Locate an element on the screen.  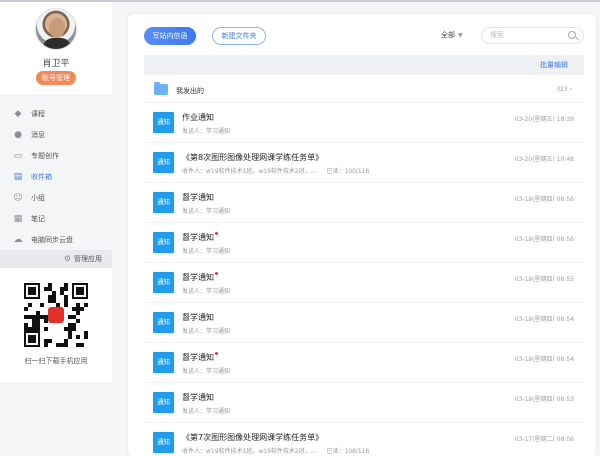
message-meta: 收件人：w19软件技术1班、w19软件技术2班、... 已读：106/116 is located at coordinates (276, 451).